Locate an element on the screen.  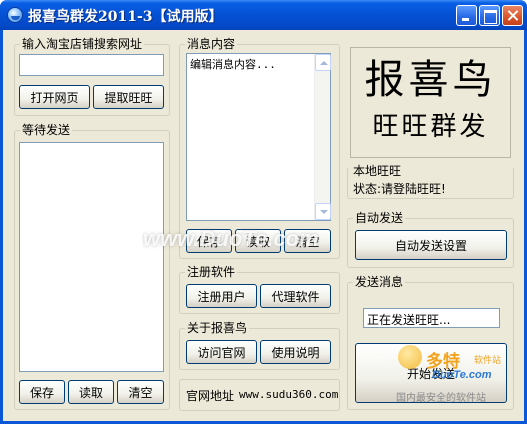
waiting-clear-button: 清空 is located at coordinates (140, 392).